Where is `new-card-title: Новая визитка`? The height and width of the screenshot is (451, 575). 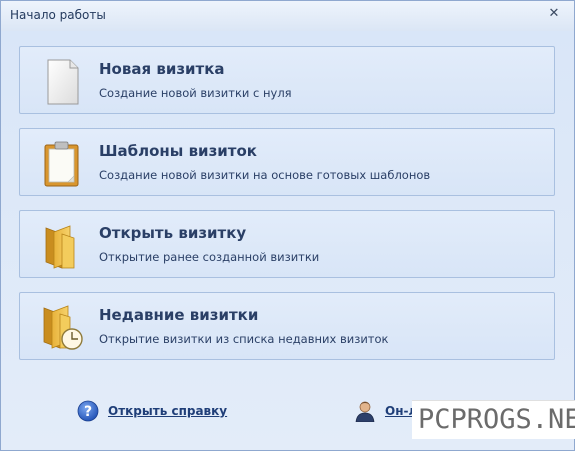
new-card-title: Новая визитка is located at coordinates (162, 69).